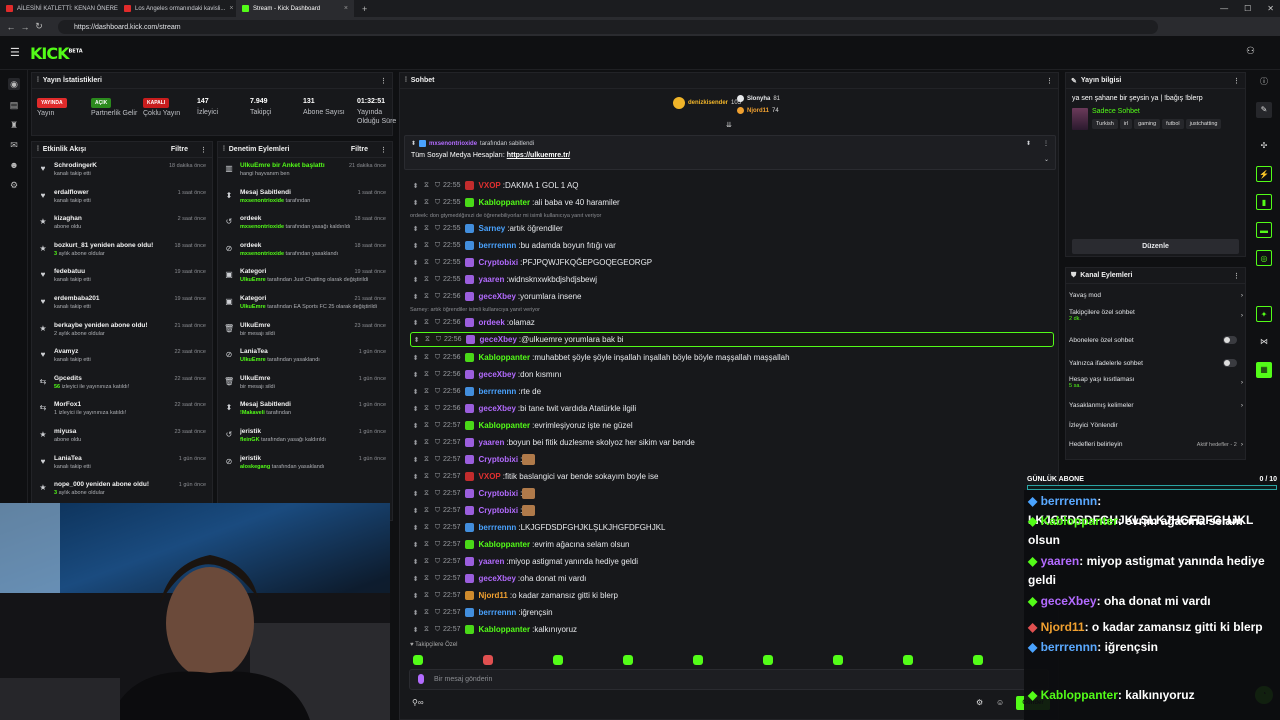 The width and height of the screenshot is (1280, 720). What do you see at coordinates (122, 198) in the screenshot?
I see `feed-item: ♥ erdalflower kanalı takip etti 1 saat önce` at bounding box center [122, 198].